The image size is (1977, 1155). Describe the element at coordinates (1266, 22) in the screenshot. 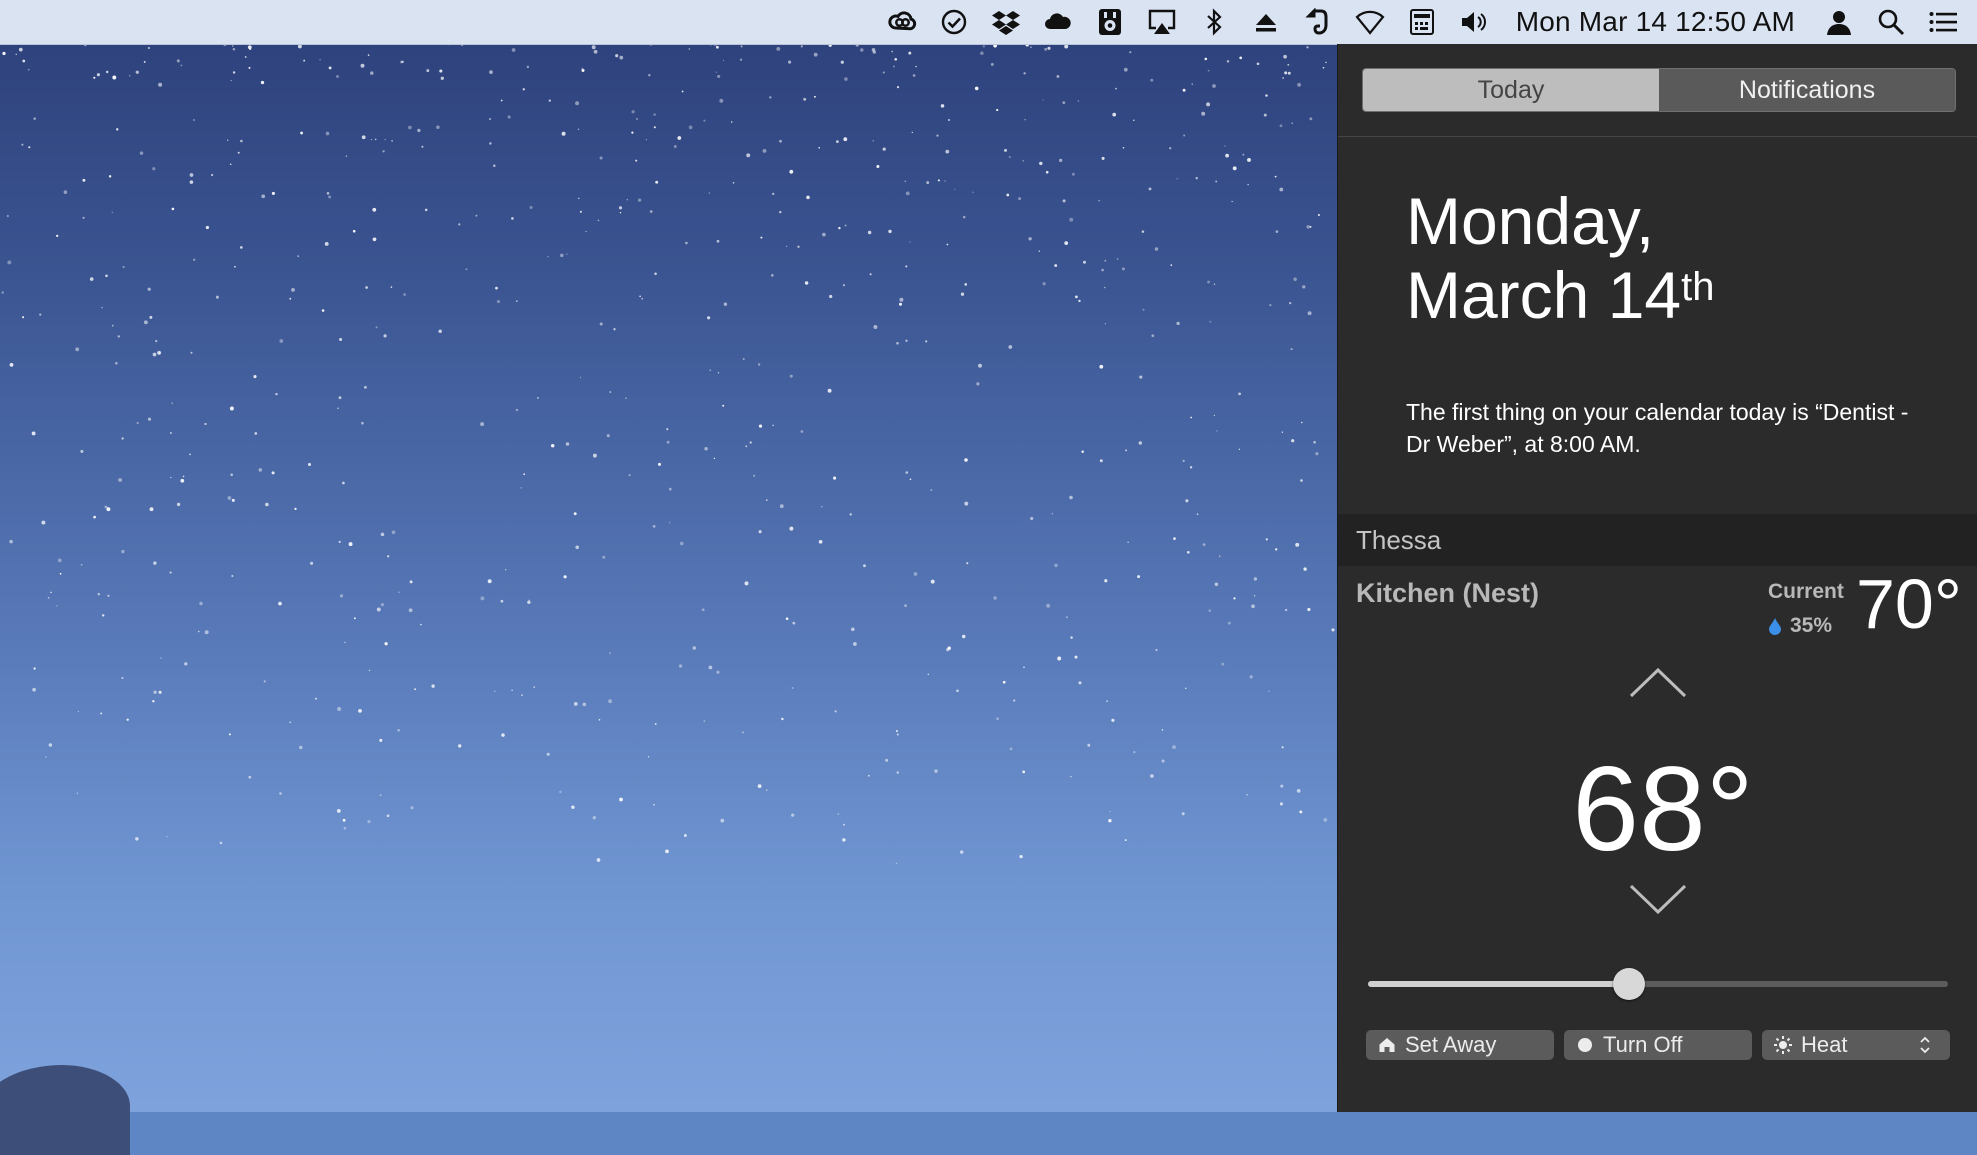

I see `eject-icon` at that location.